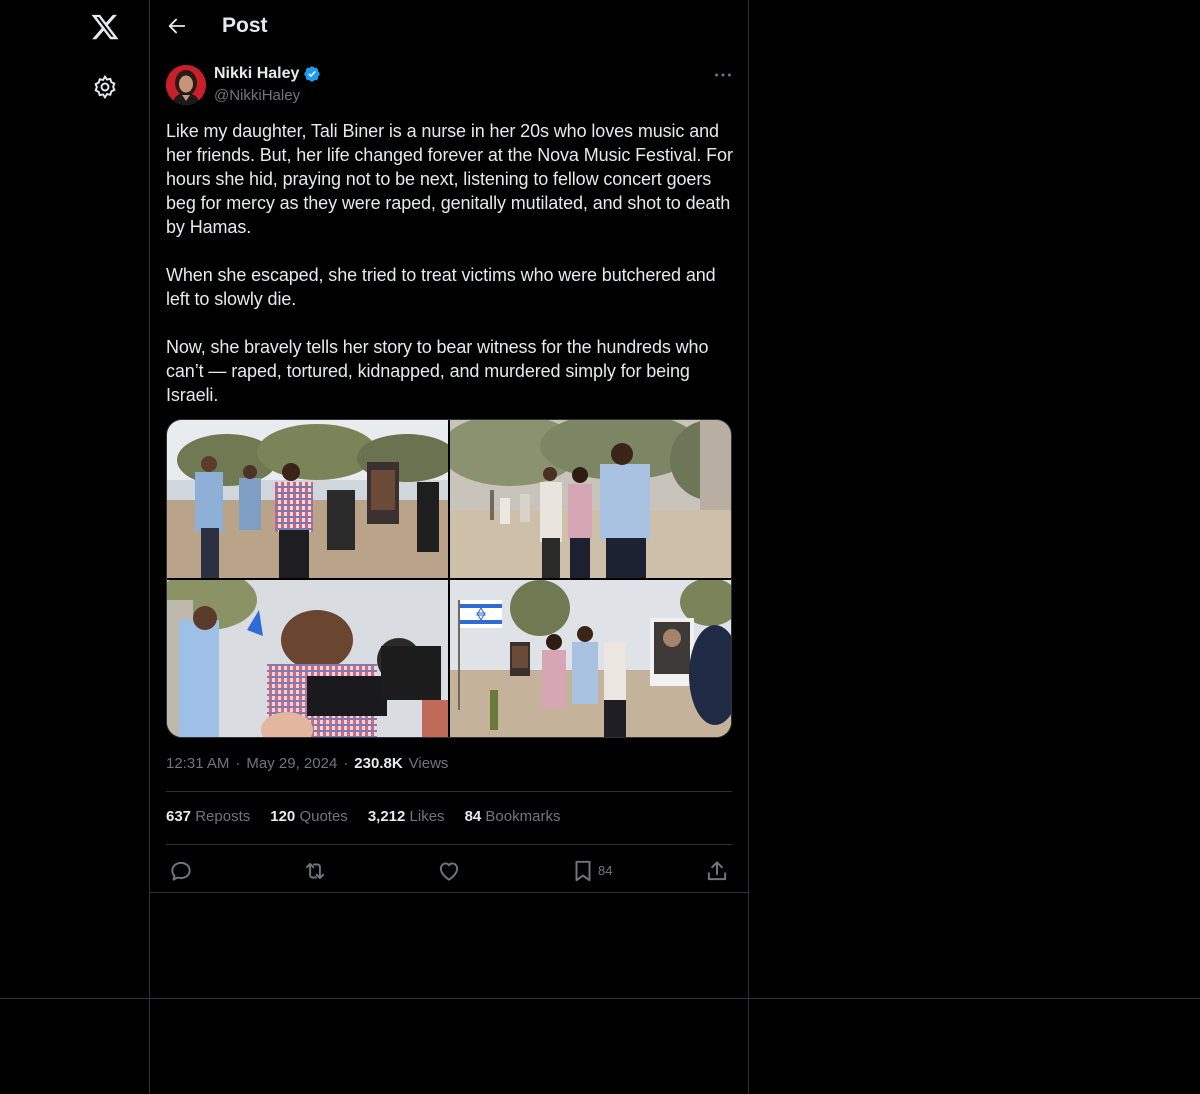 Image resolution: width=1200 pixels, height=1094 pixels. Describe the element at coordinates (717, 871) in the screenshot. I see `share-icon` at that location.